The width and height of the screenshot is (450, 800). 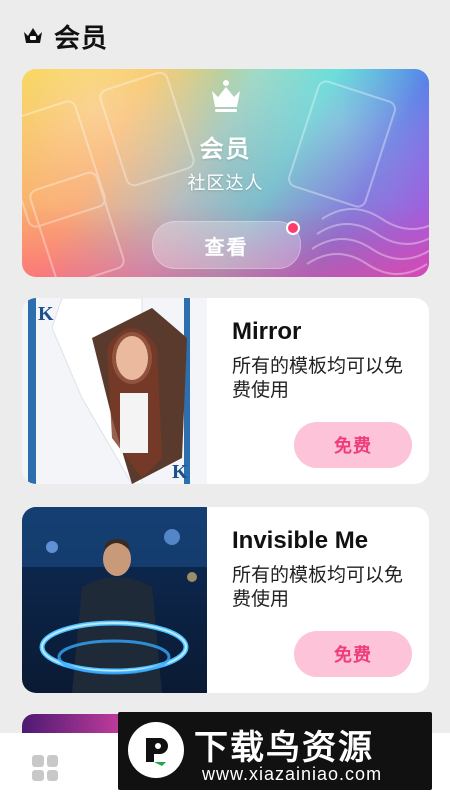 I want to click on watermark-title: 下载鸟资源, so click(x=284, y=748).